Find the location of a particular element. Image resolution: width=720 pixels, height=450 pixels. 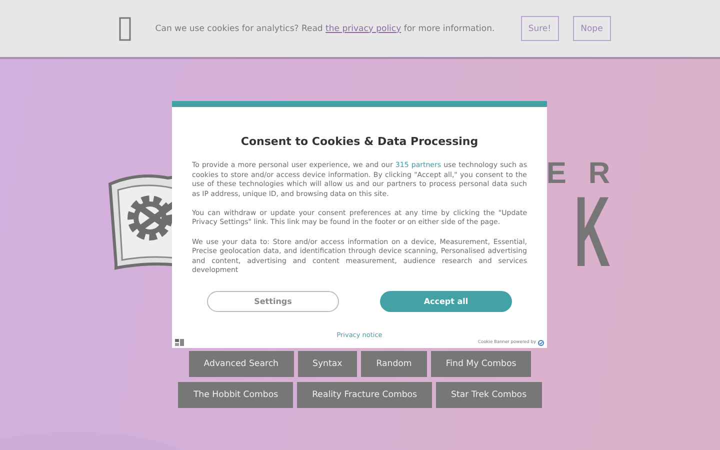

accept-button: Sure! is located at coordinates (539, 28).